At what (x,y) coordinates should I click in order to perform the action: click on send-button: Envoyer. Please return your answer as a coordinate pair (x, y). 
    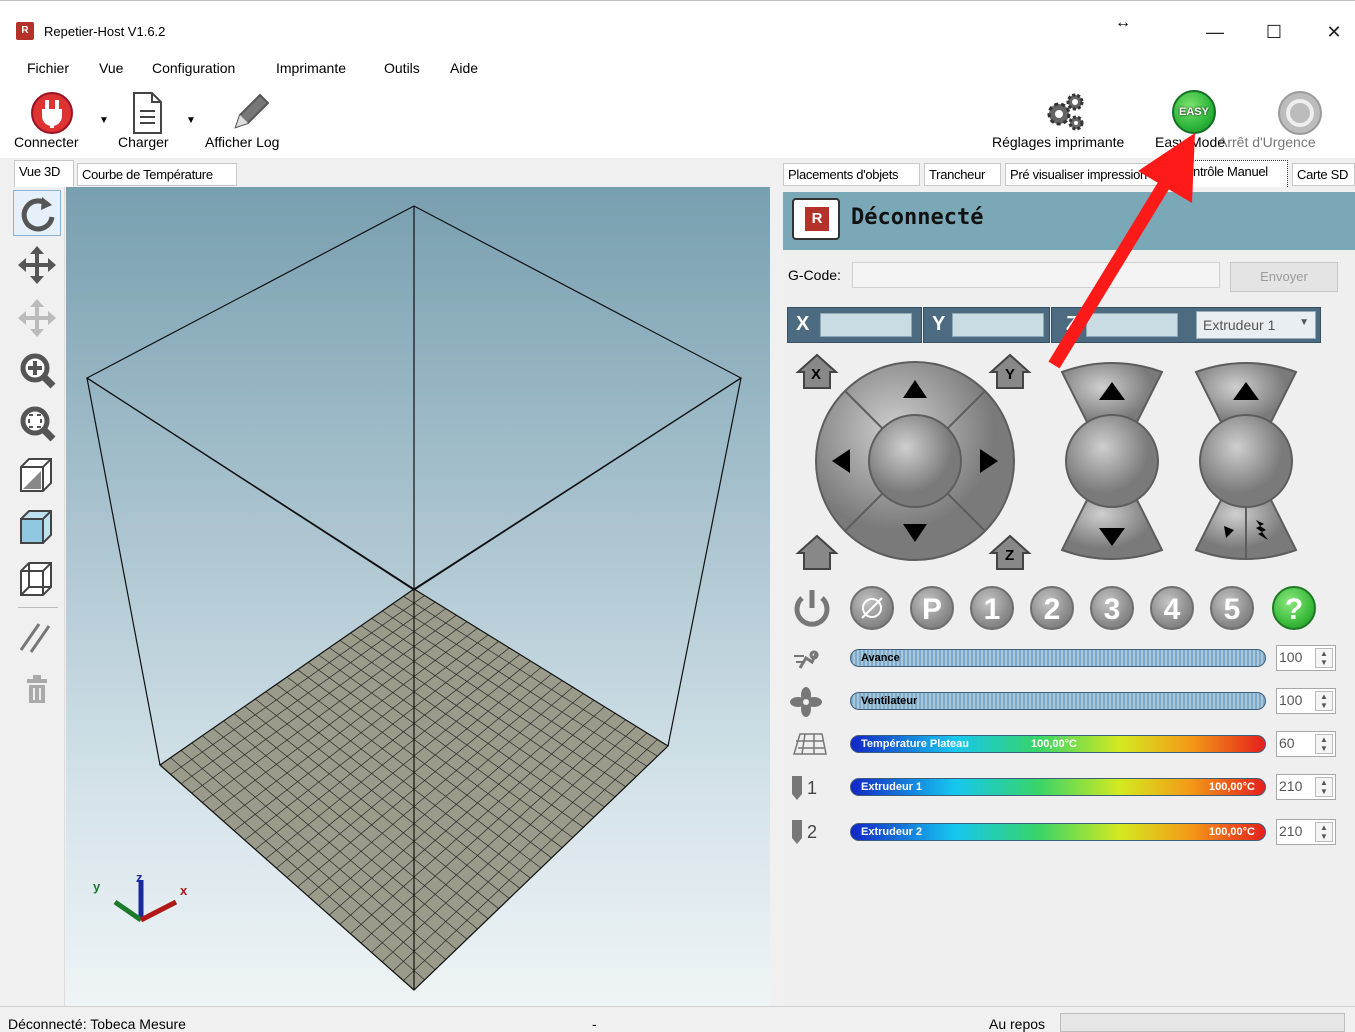
    Looking at the image, I should click on (1284, 277).